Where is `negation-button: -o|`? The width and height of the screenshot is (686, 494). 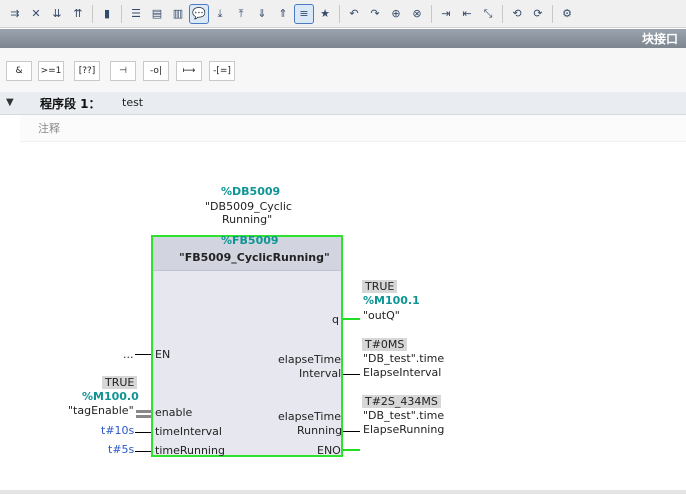 negation-button: -o| is located at coordinates (156, 71).